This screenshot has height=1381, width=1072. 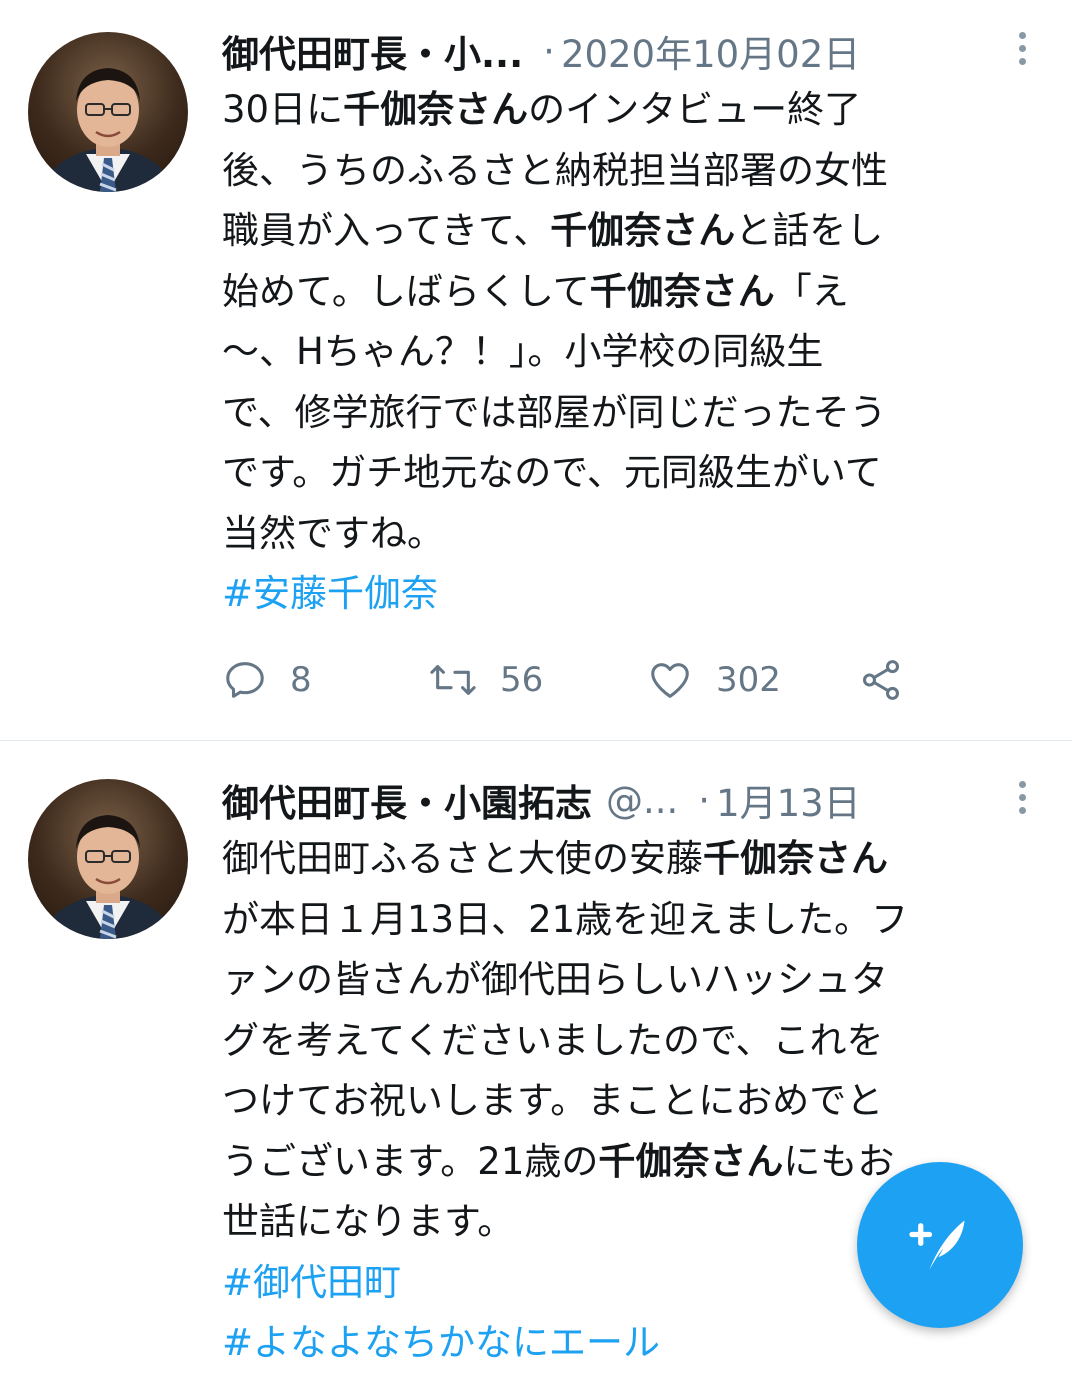 What do you see at coordinates (368, 1221) in the screenshot?
I see `tweet-text-segment: 世話になります。` at bounding box center [368, 1221].